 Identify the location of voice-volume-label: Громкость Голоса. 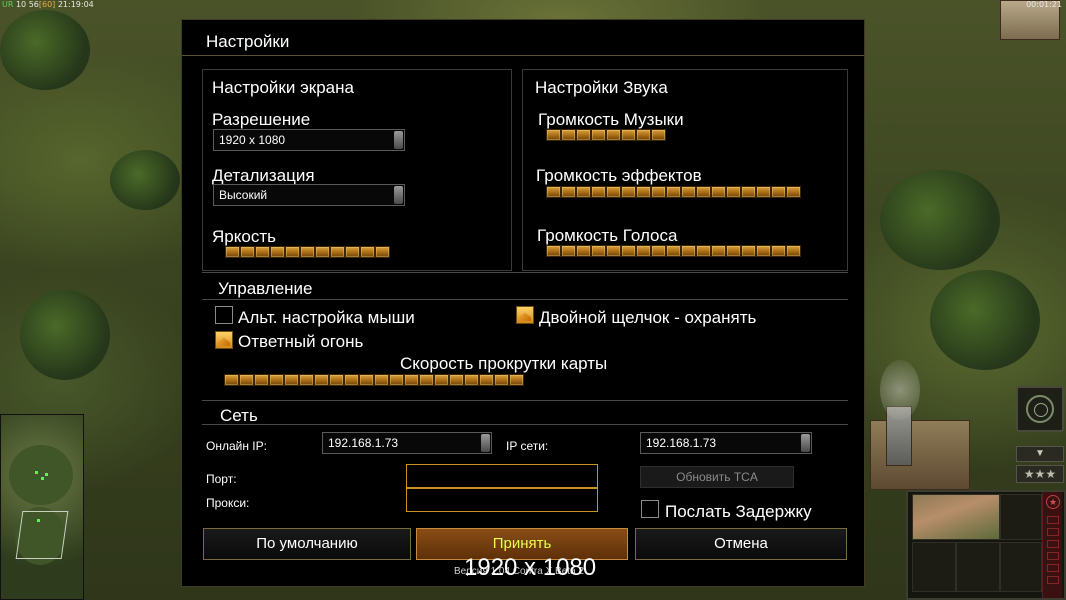
(607, 235).